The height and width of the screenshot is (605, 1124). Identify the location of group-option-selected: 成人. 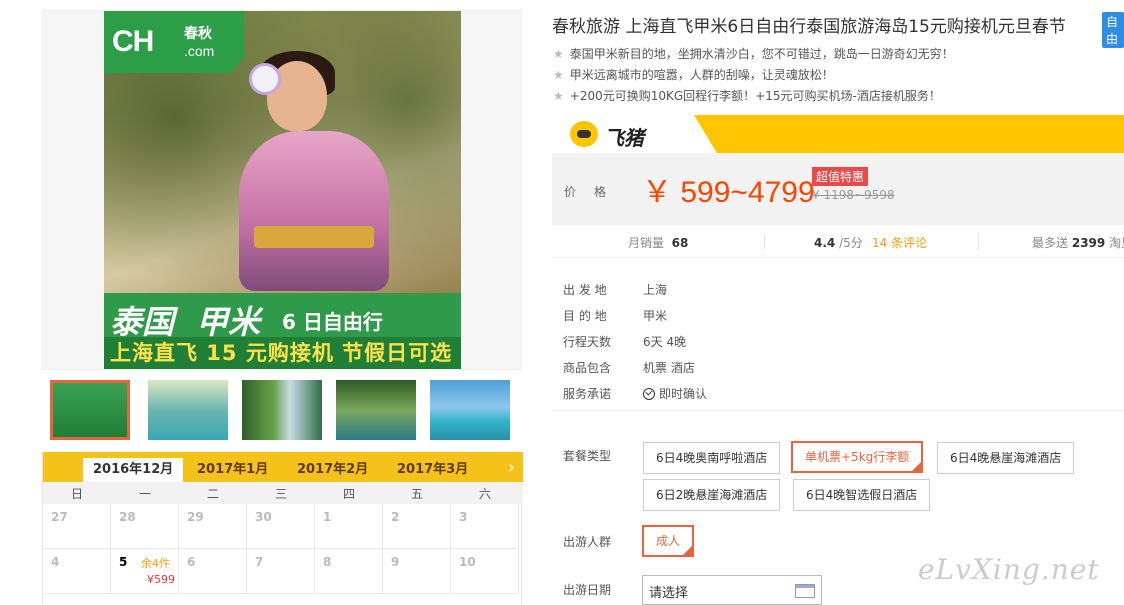
(668, 541).